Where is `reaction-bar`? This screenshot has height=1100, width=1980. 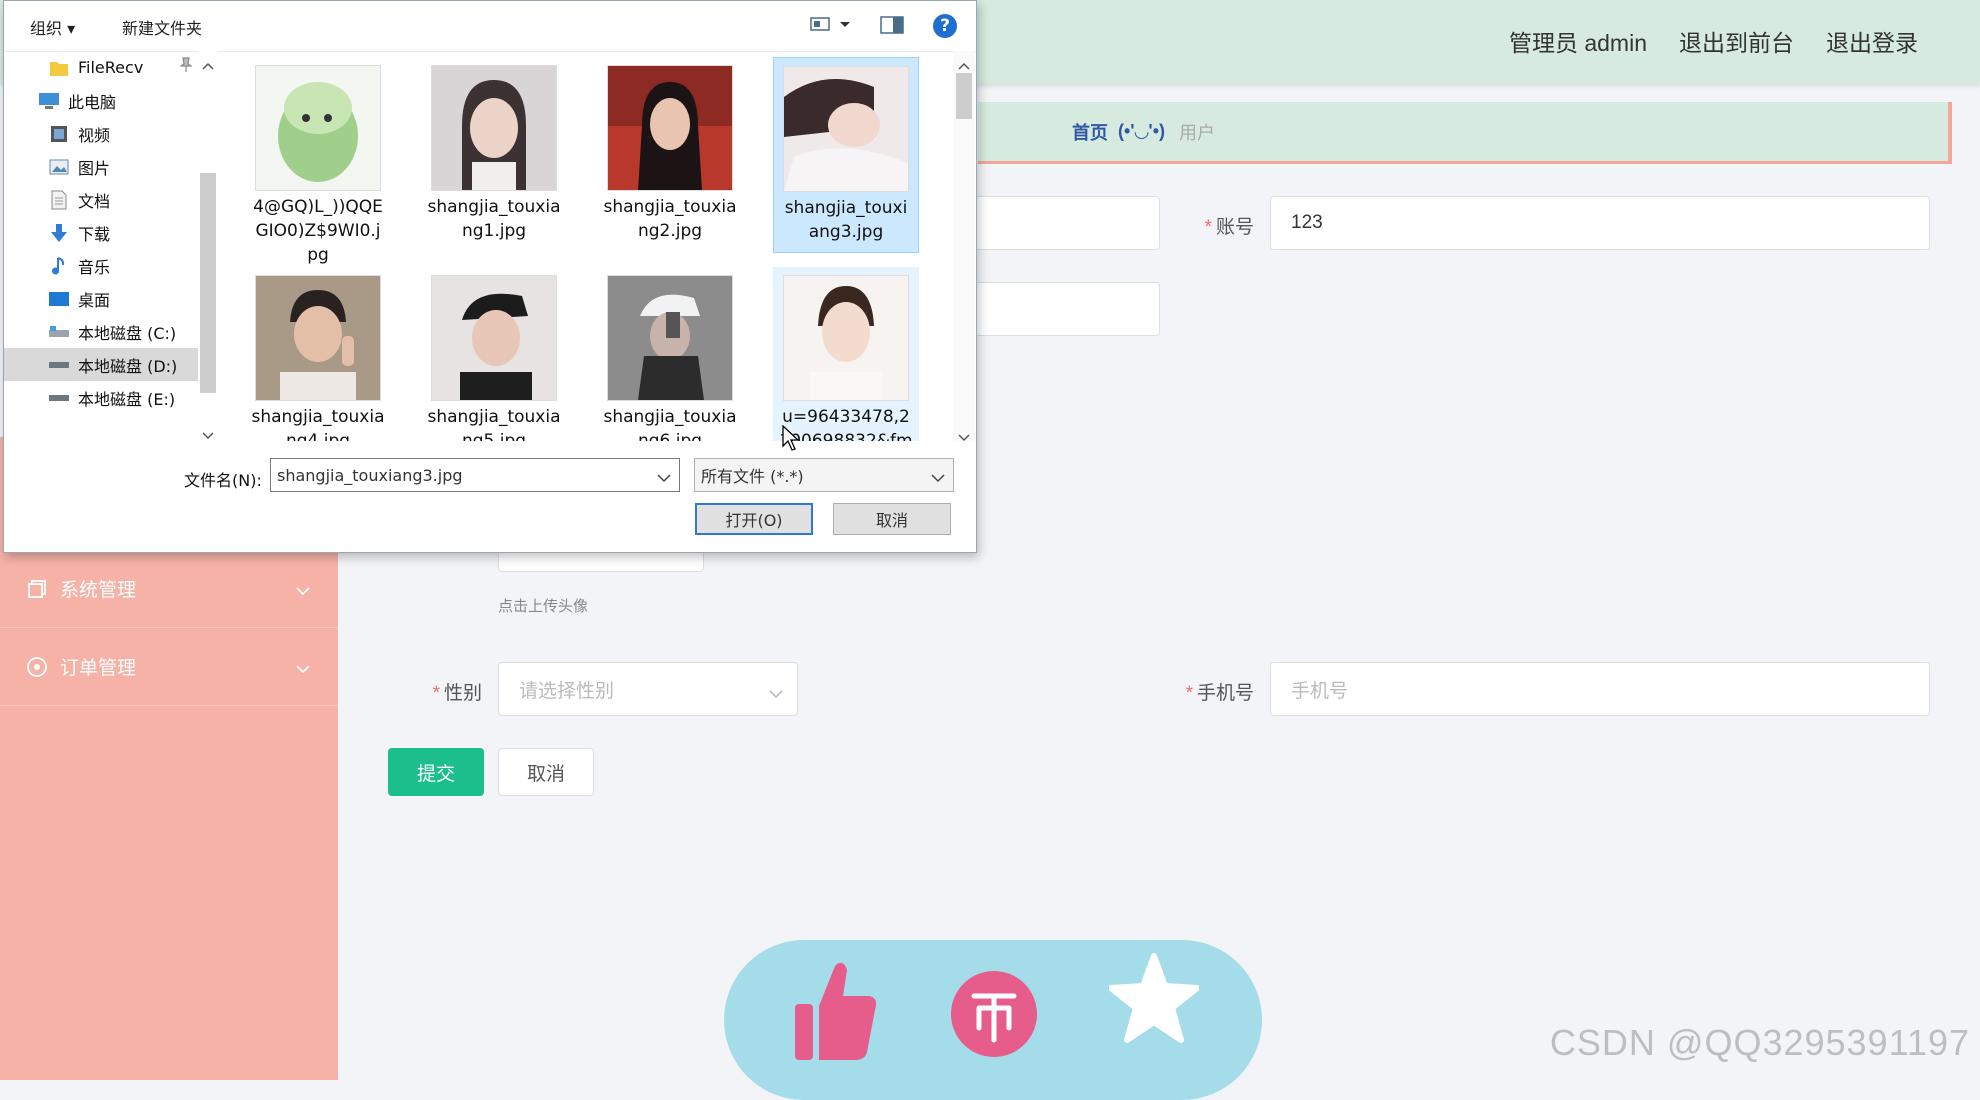 reaction-bar is located at coordinates (993, 1020).